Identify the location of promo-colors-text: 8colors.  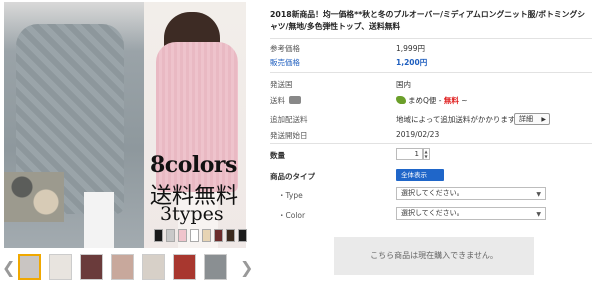
(193, 165).